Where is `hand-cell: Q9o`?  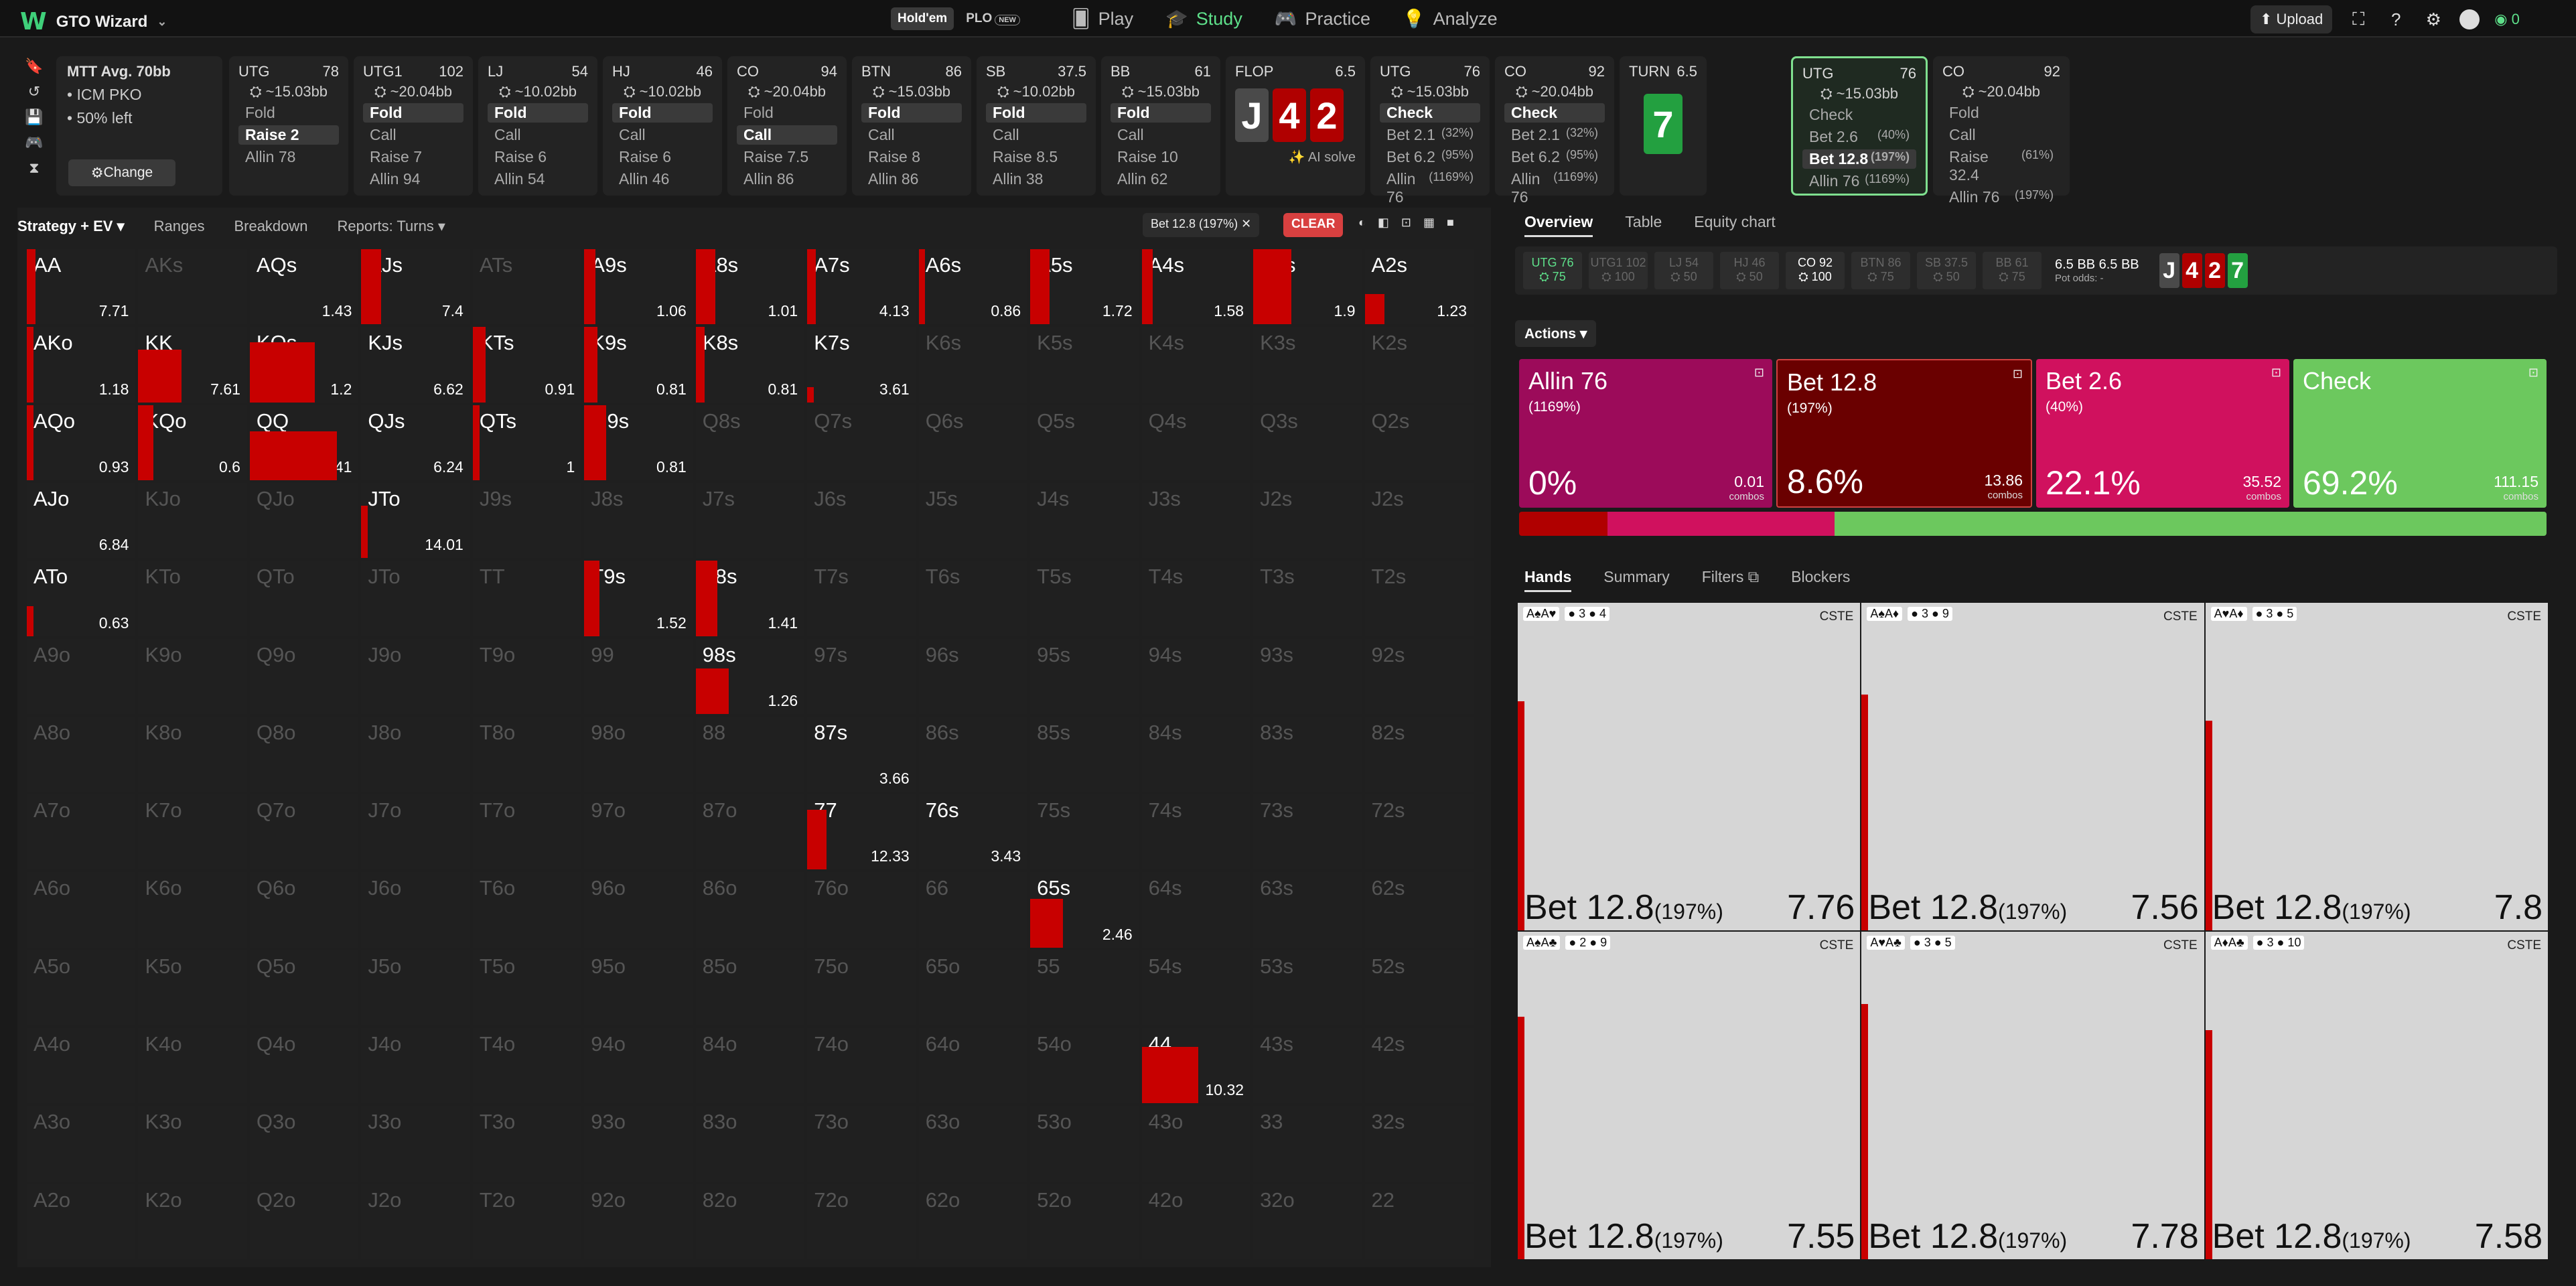
hand-cell: Q9o is located at coordinates (304, 676).